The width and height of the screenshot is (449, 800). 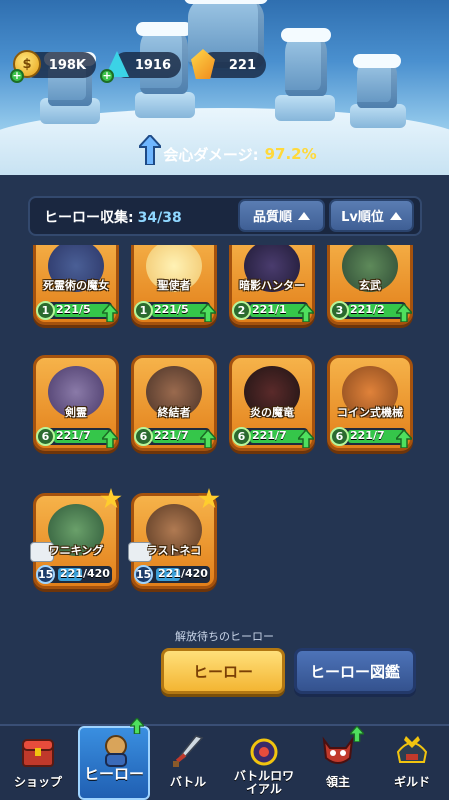 I want to click on hero-card: コイン式機械 6 221/7, so click(x=370, y=403).